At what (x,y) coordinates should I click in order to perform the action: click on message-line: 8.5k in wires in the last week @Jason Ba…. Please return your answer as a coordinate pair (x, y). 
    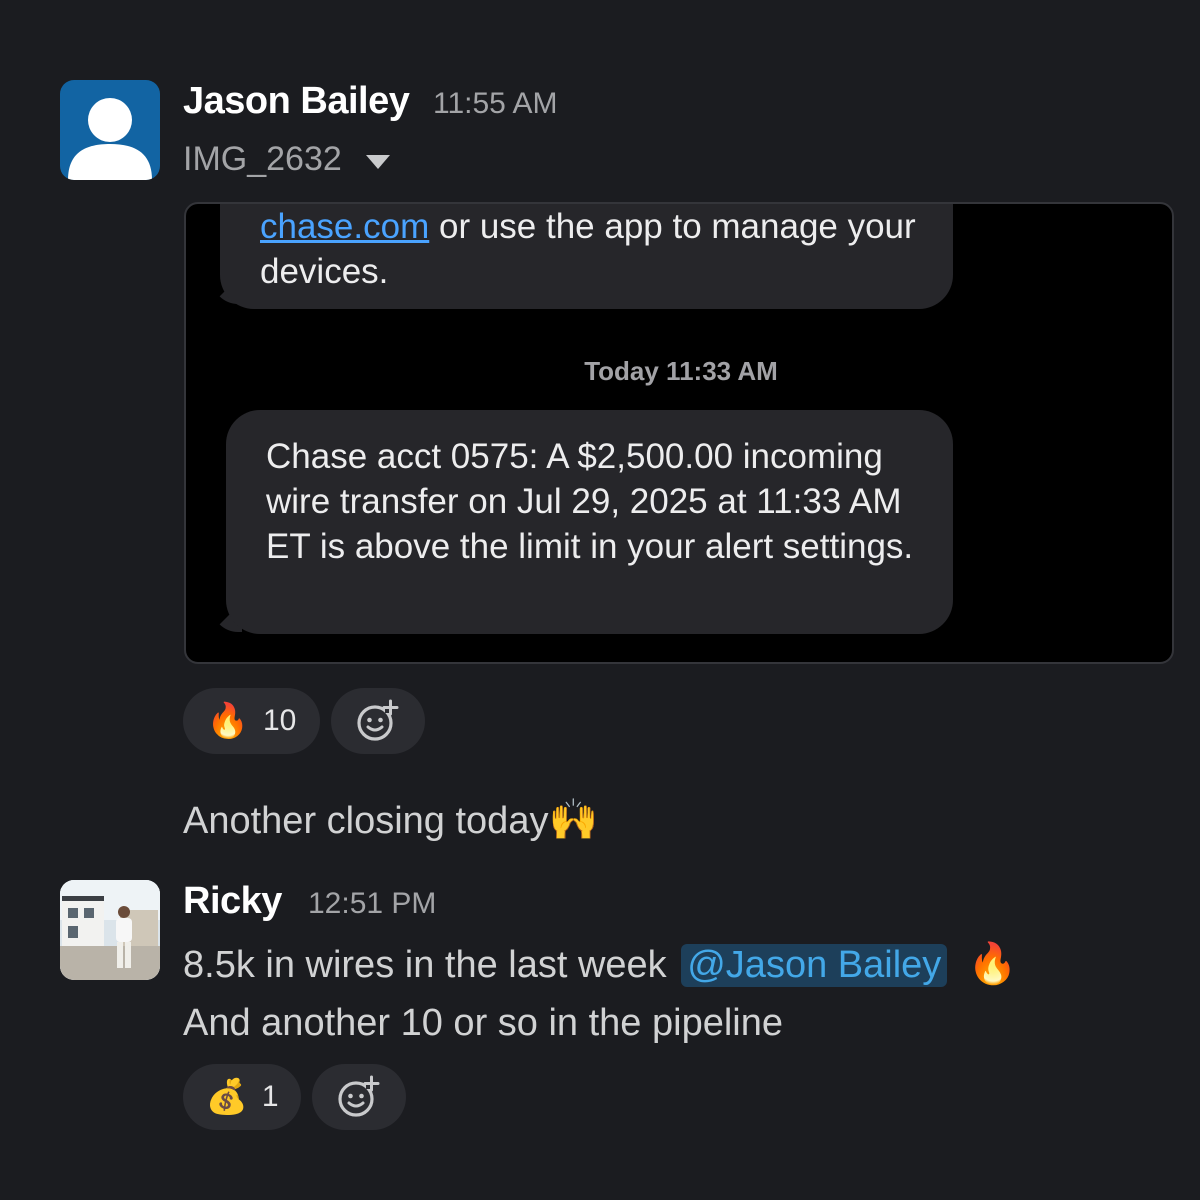
    Looking at the image, I should click on (600, 963).